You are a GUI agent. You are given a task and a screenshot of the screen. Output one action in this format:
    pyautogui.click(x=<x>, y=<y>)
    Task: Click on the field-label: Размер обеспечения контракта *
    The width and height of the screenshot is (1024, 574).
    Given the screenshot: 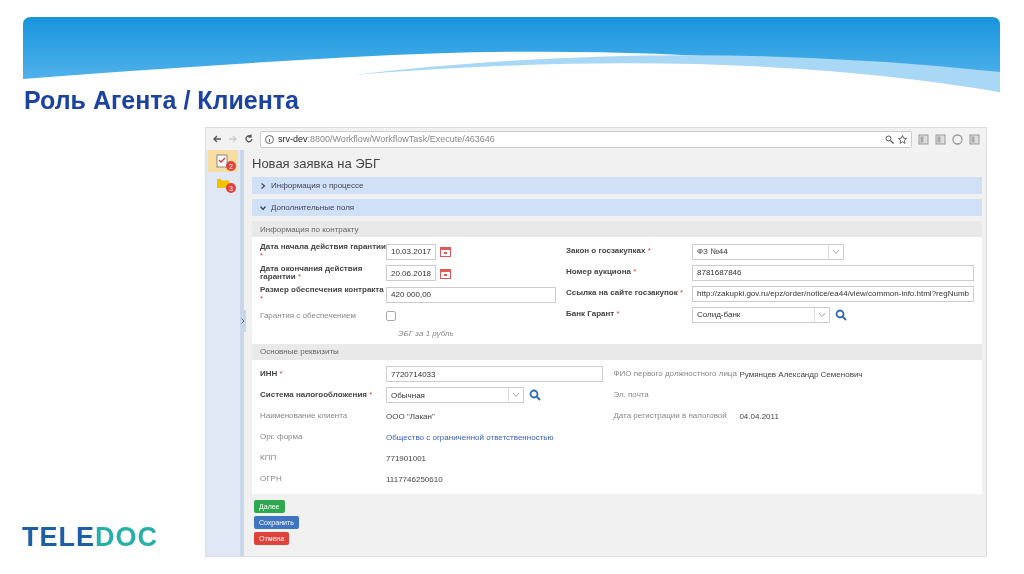 What is the action you would take?
    pyautogui.click(x=322, y=295)
    